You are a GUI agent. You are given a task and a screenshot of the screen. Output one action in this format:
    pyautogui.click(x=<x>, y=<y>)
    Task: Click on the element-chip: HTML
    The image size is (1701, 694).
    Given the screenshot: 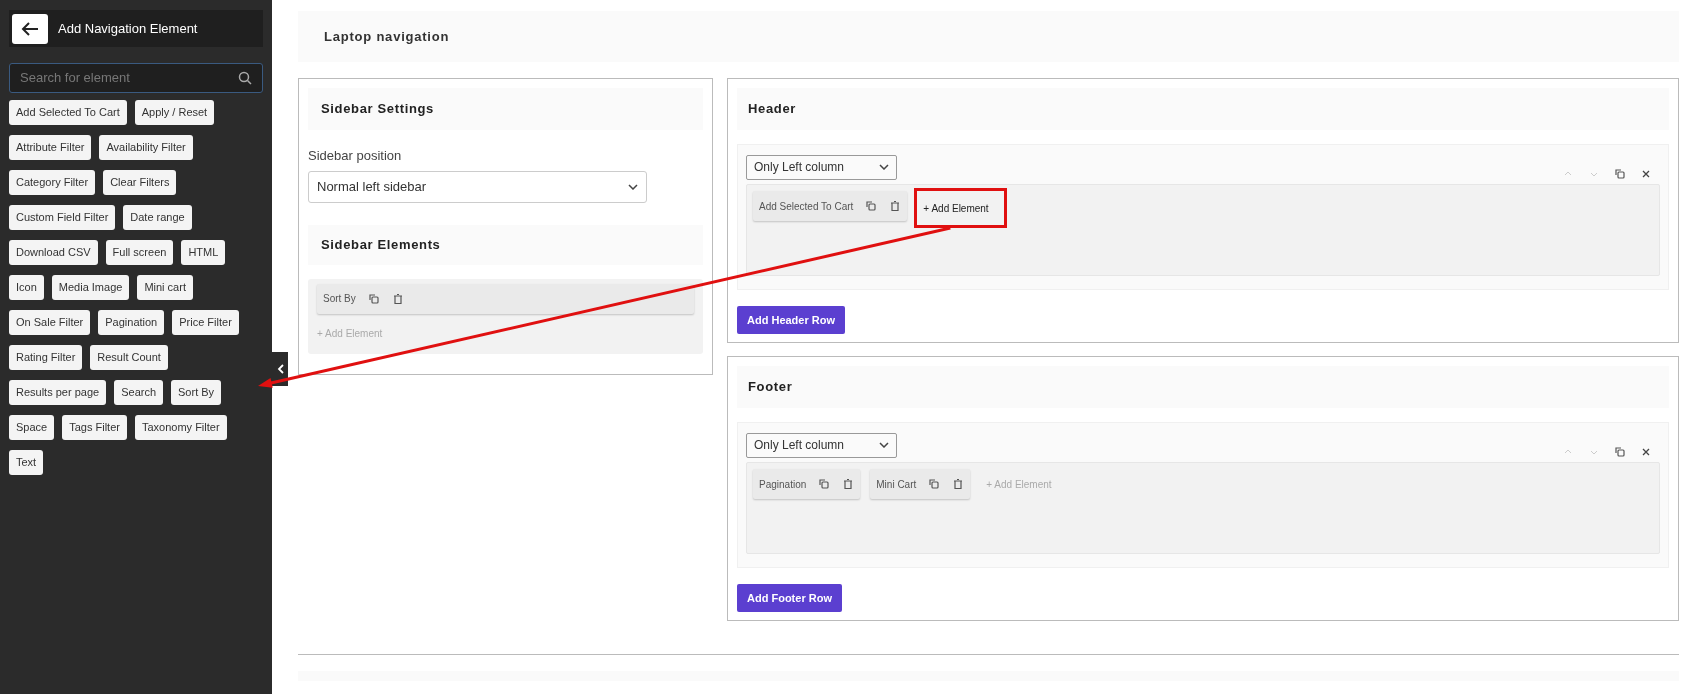 What is the action you would take?
    pyautogui.click(x=203, y=252)
    